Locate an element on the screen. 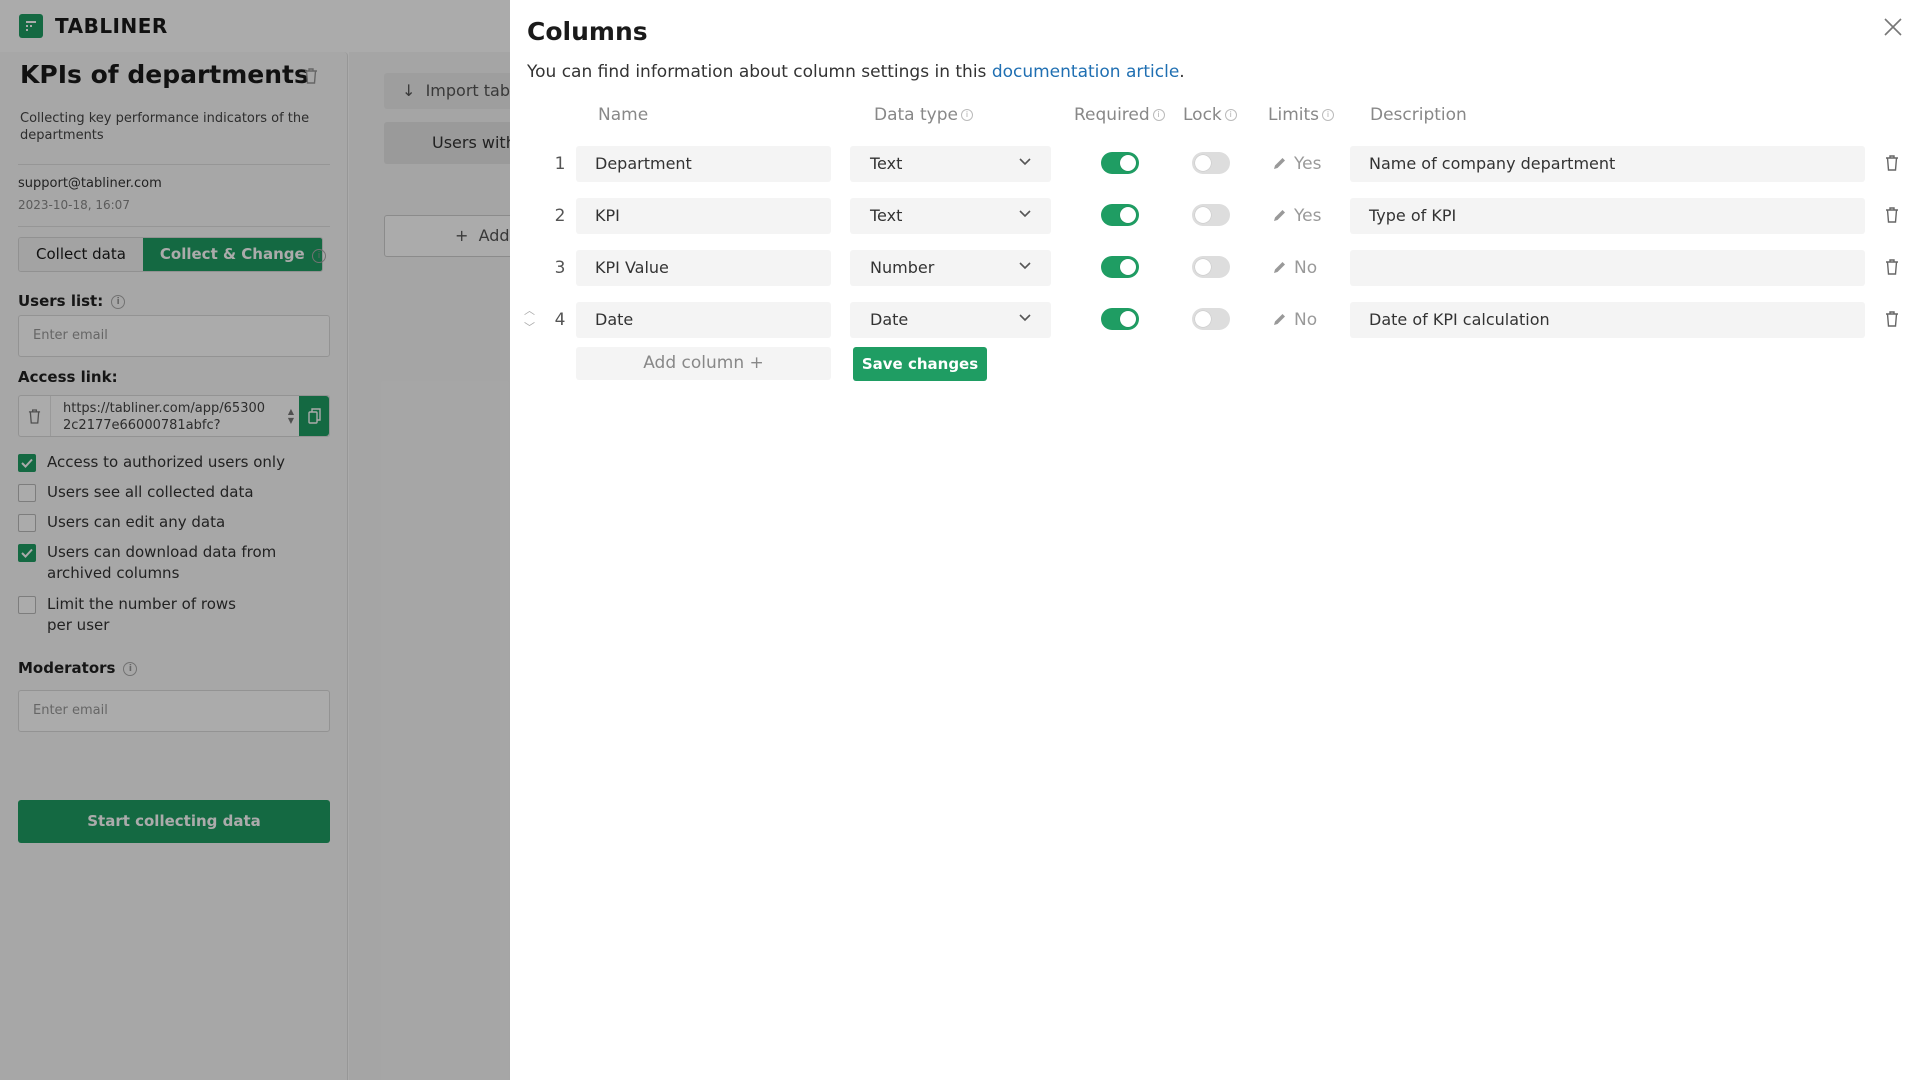 The height and width of the screenshot is (1080, 1920). add-column-button: Add column + is located at coordinates (703, 363).